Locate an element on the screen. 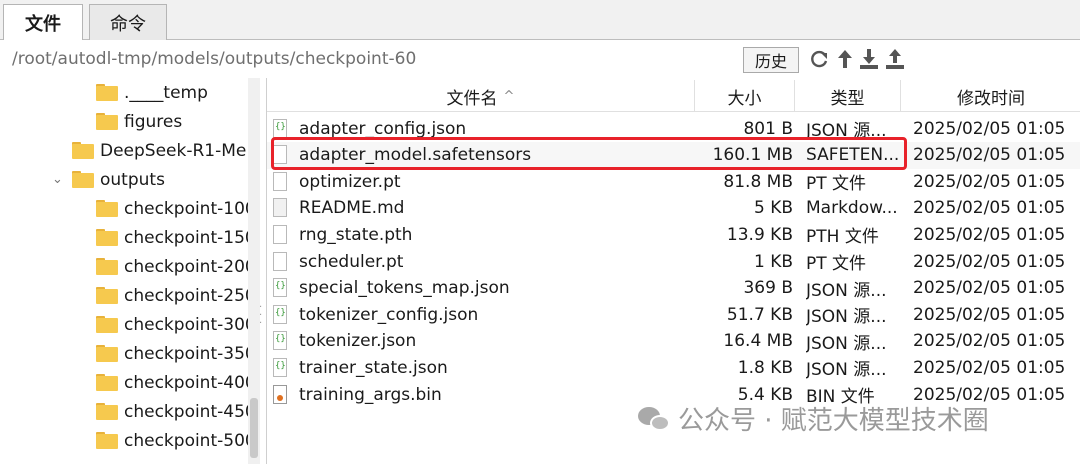  file-row: scheduler.pt 1 KB PT 文件 2025/02/05 01:05 is located at coordinates (673, 261).